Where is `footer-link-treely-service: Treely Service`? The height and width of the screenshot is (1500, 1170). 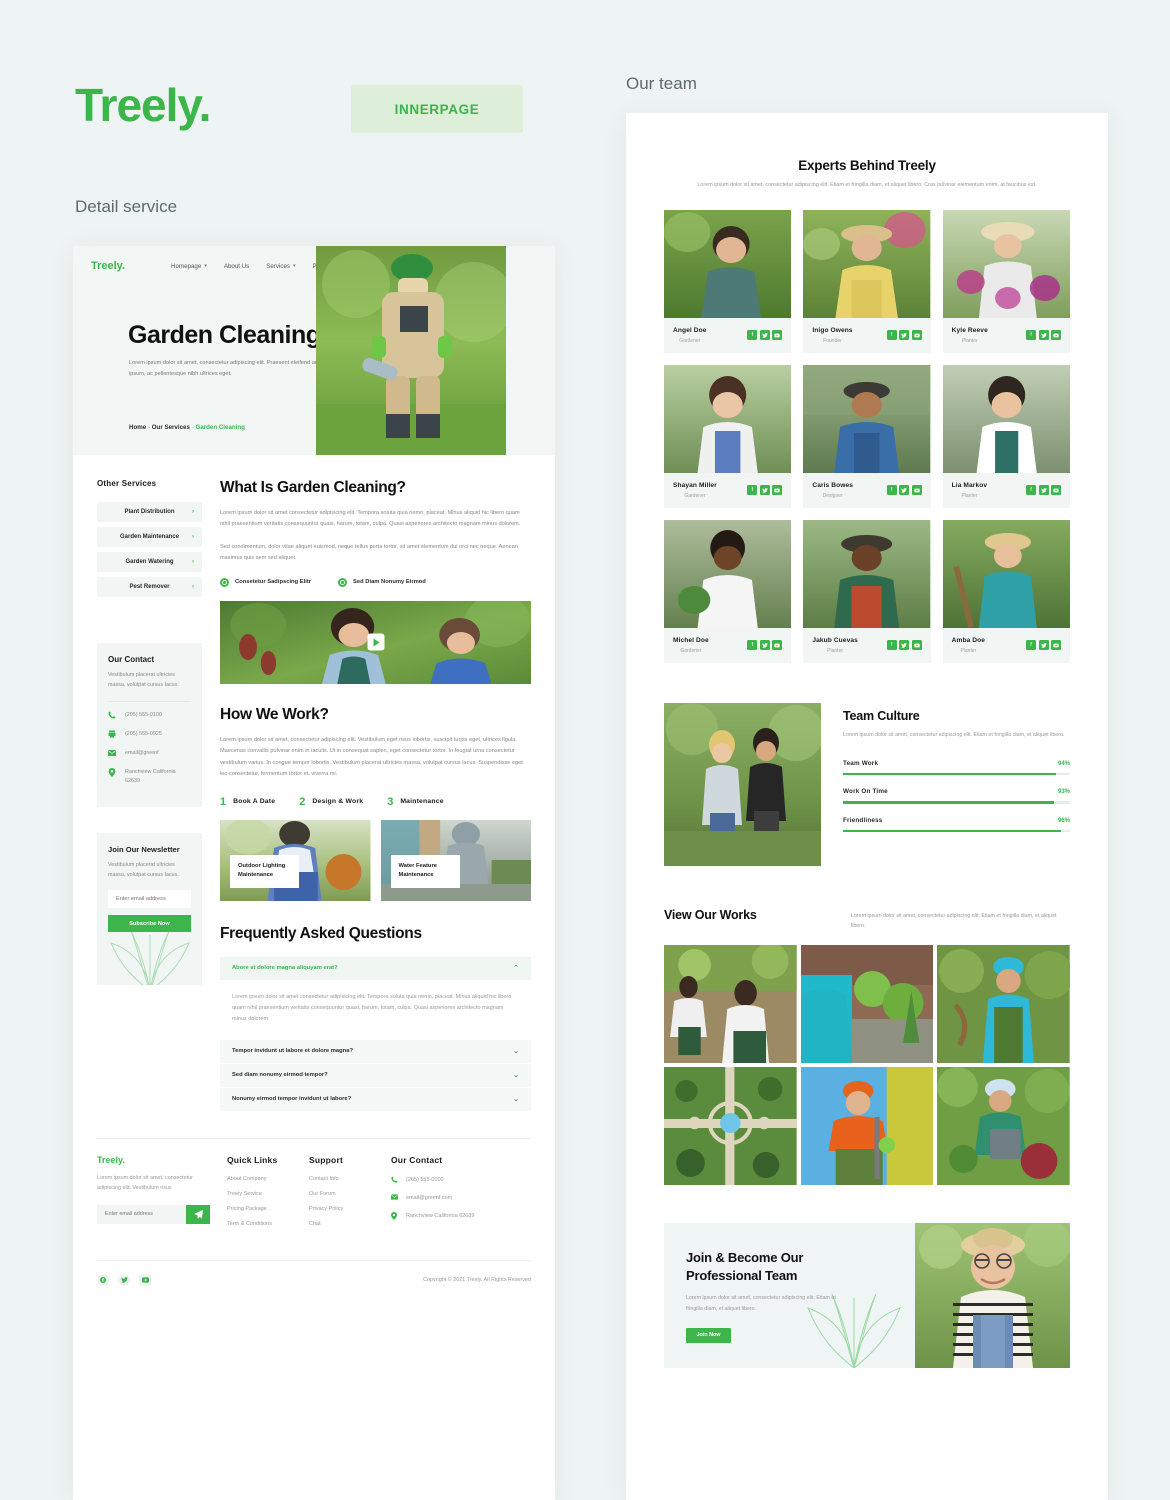
footer-link-treely-service: Treely Service is located at coordinates (268, 1194).